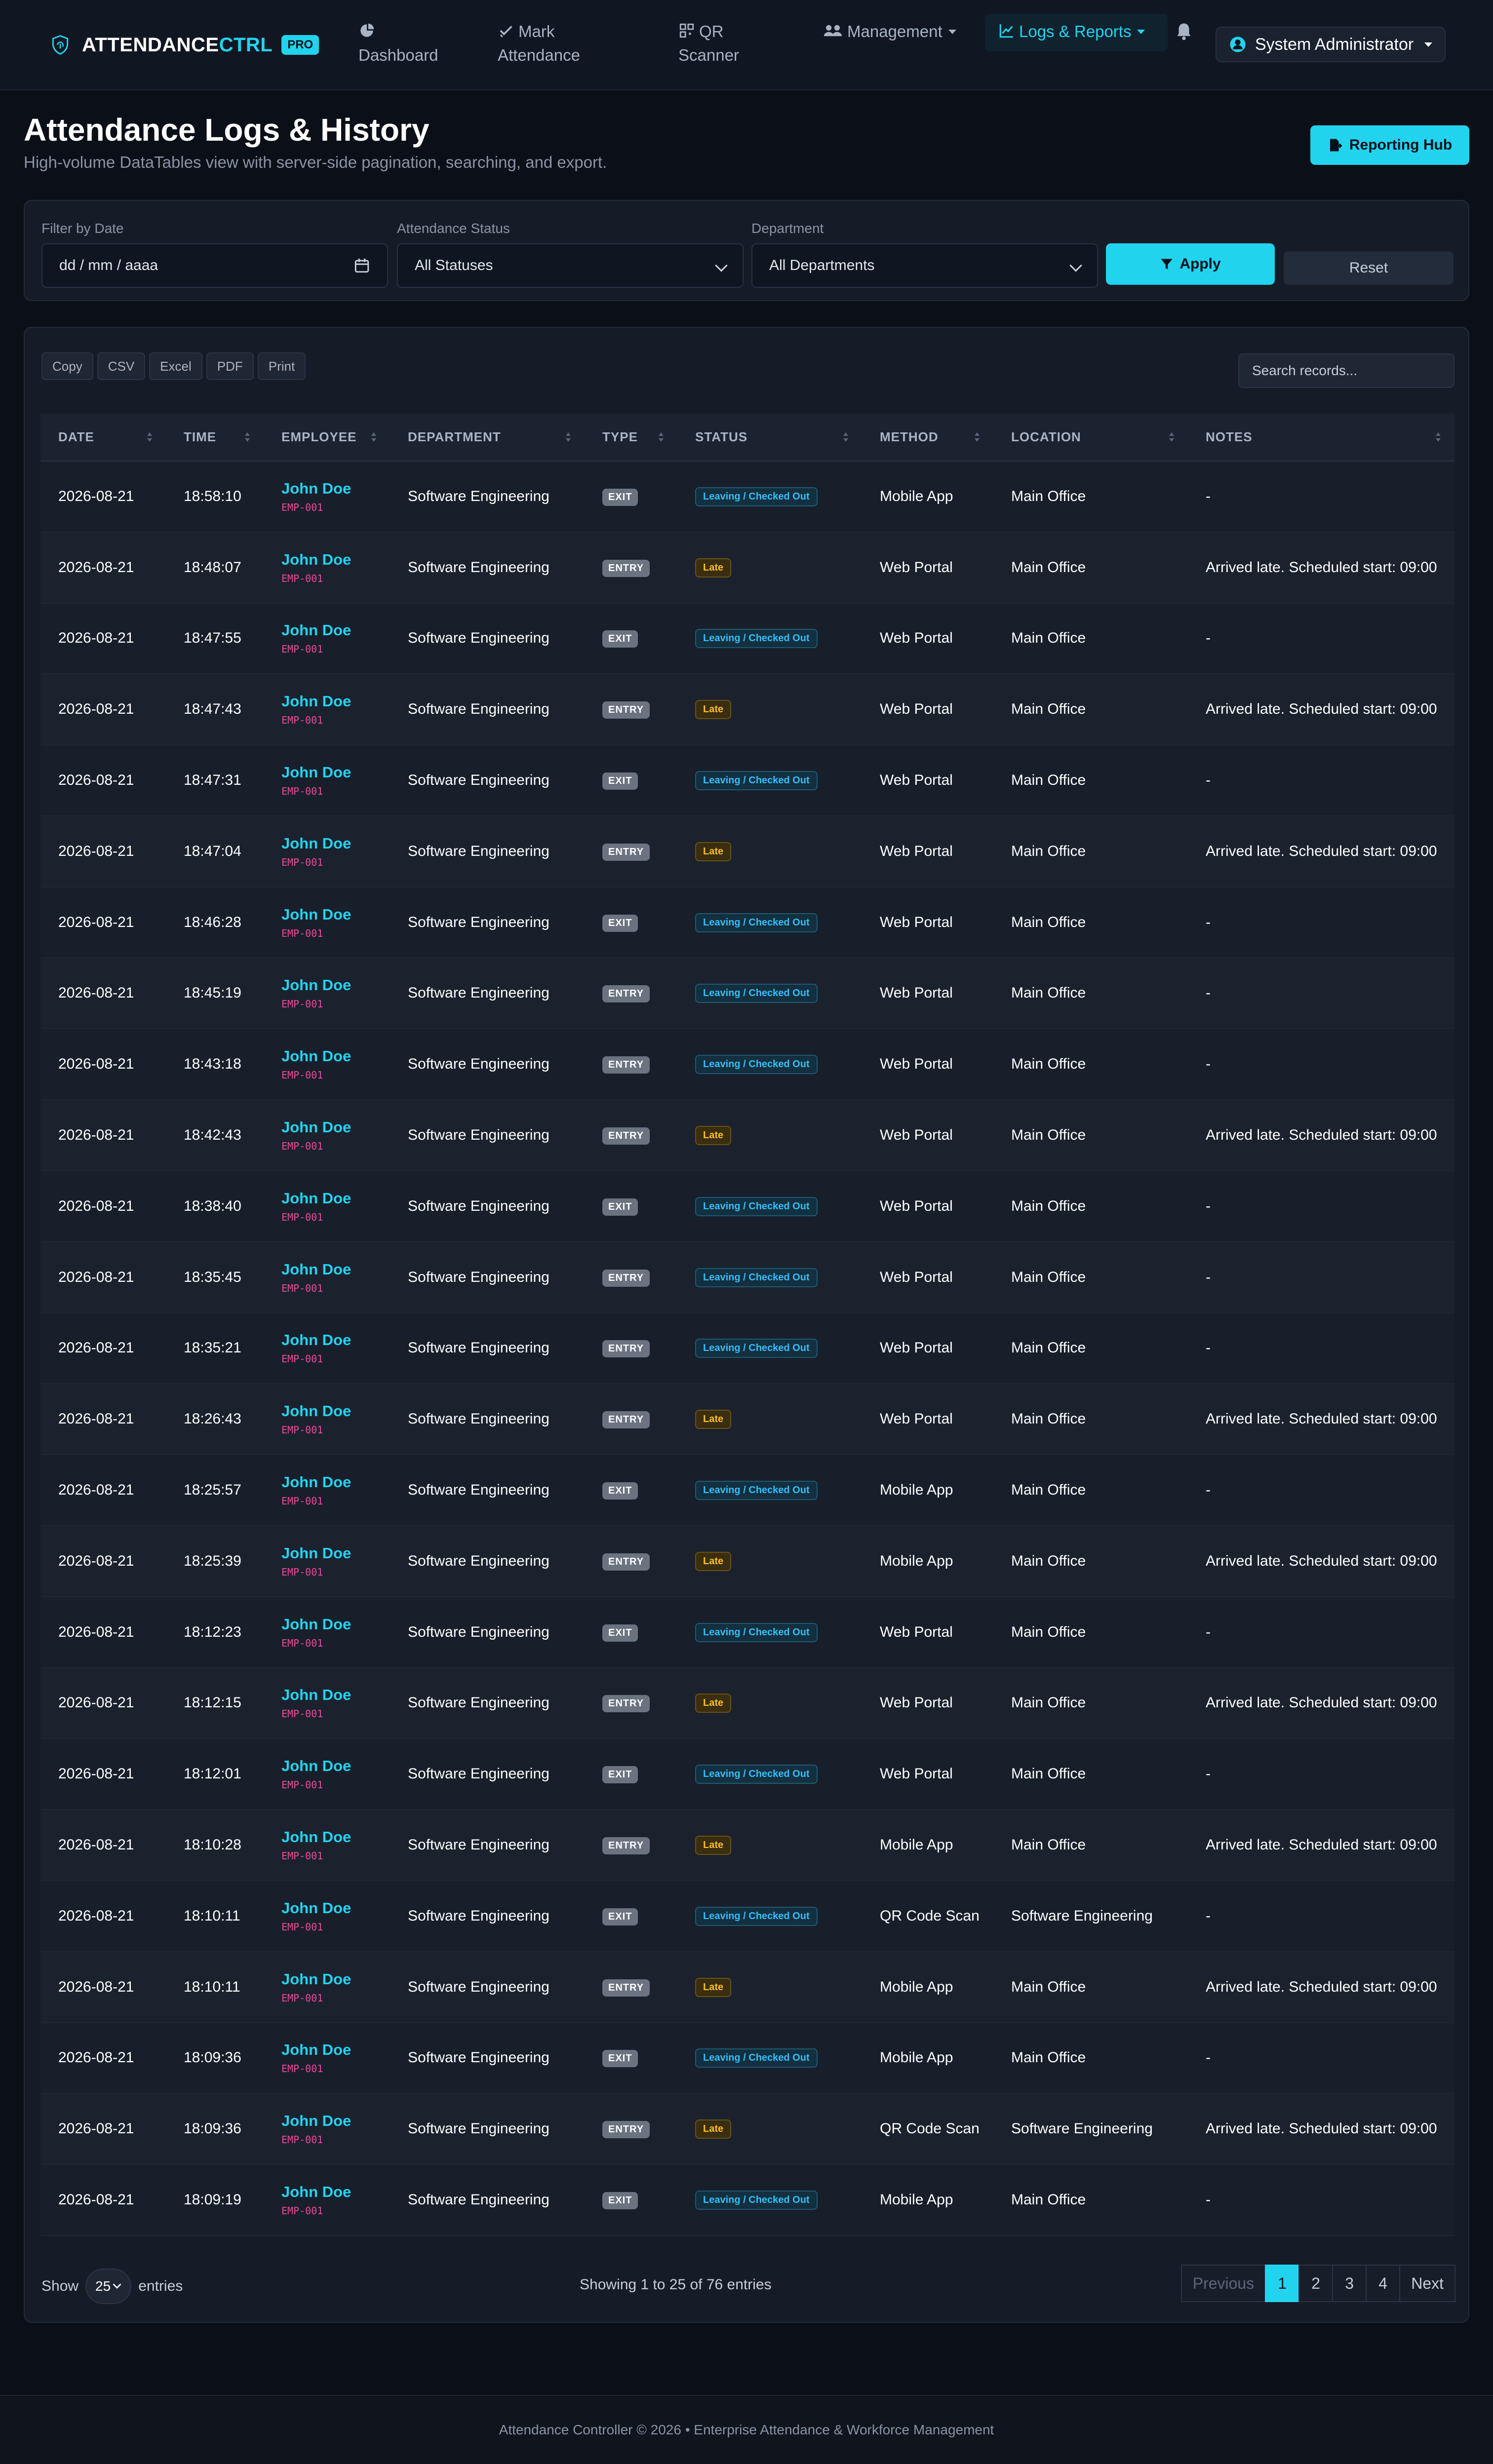  I want to click on column-header-type: TYPE, so click(631, 438).